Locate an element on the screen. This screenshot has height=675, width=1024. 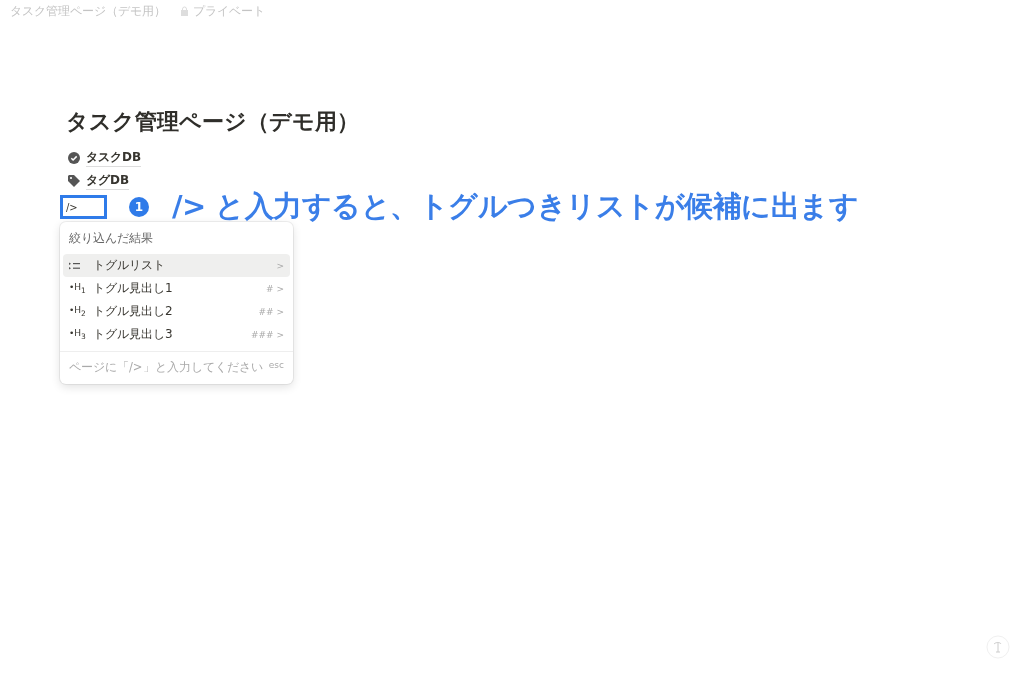
menu-footer-hint: ページに「/>」と入力してください is located at coordinates (166, 367).